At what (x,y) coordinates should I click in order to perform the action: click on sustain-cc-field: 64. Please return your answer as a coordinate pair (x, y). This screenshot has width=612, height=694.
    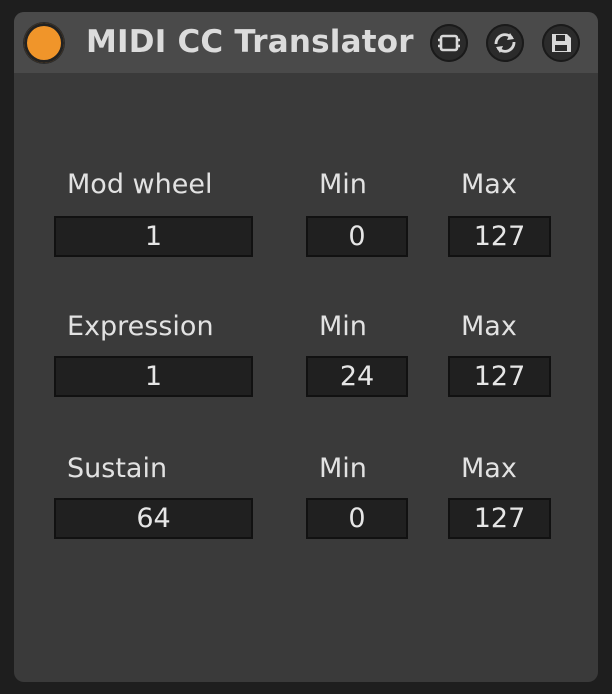
    Looking at the image, I should click on (153, 518).